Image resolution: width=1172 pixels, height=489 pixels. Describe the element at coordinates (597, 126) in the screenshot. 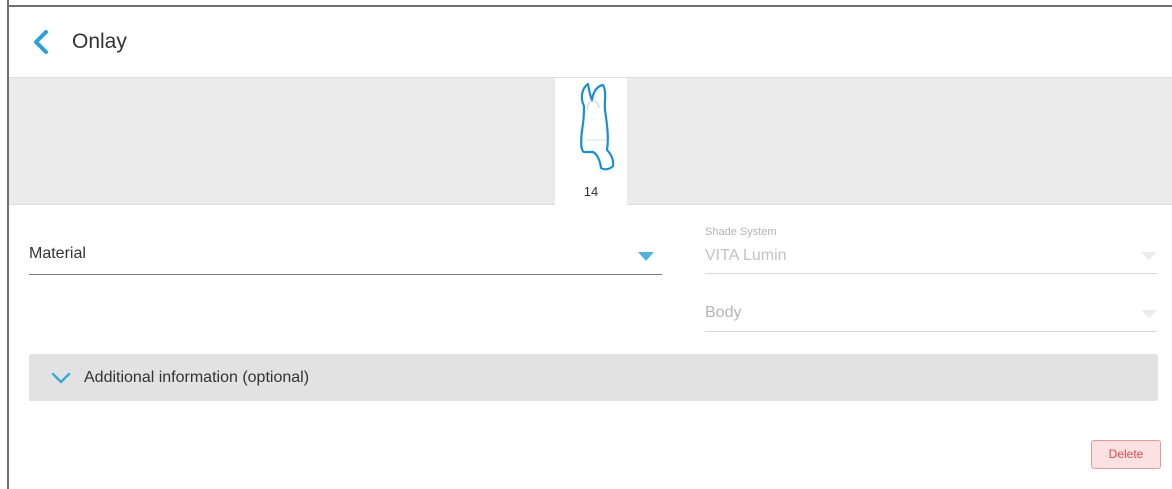

I see `tooth-icon` at that location.